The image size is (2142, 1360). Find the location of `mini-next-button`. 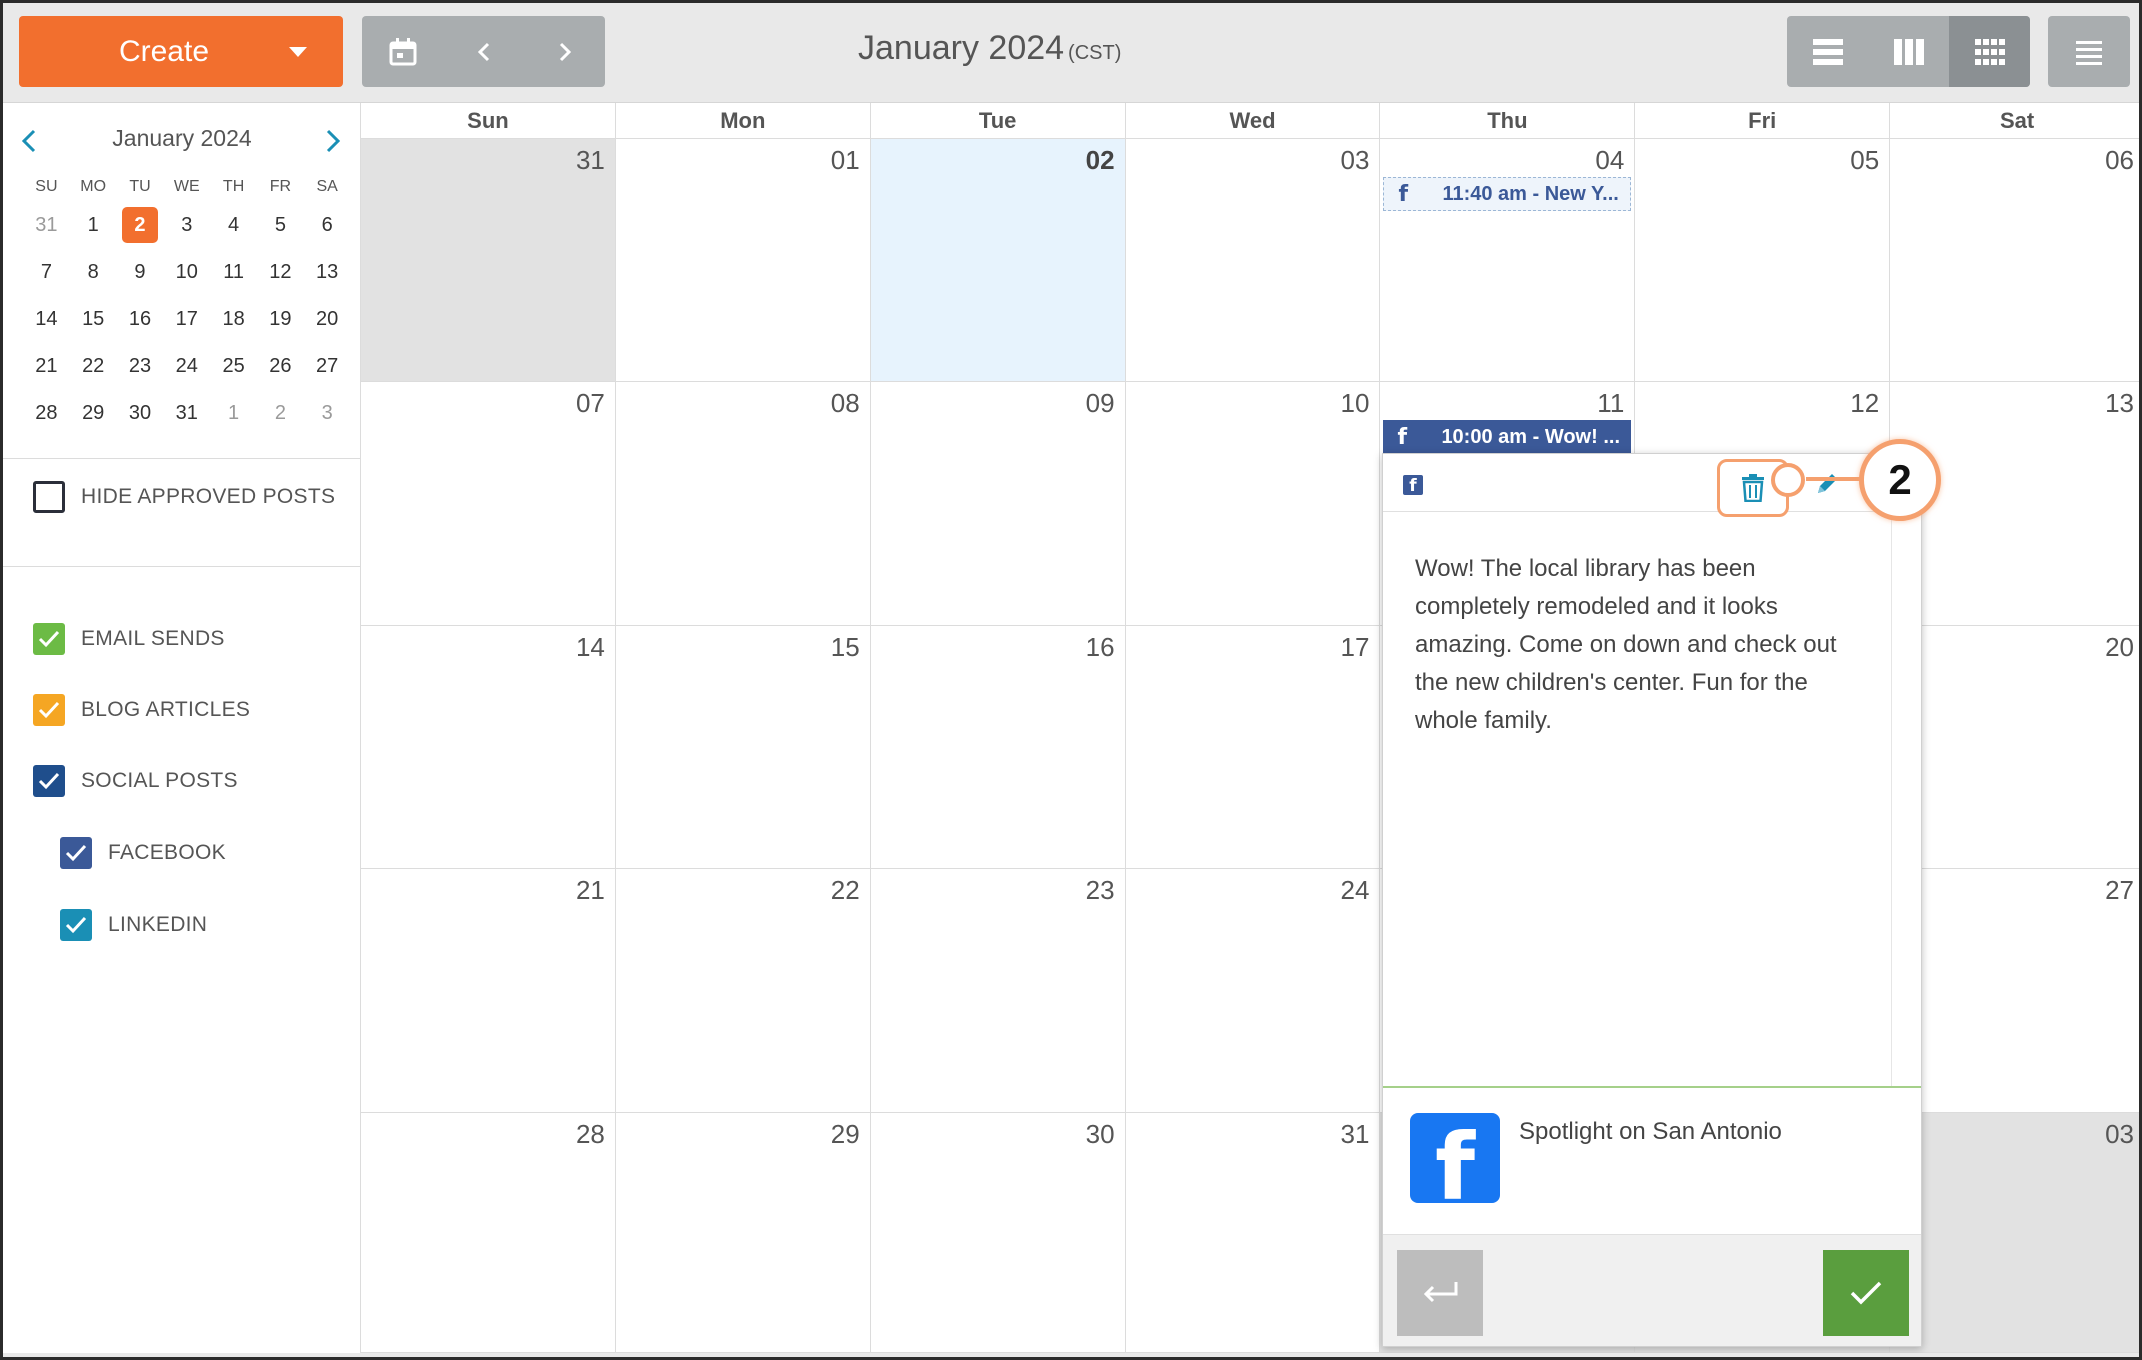

mini-next-button is located at coordinates (333, 141).